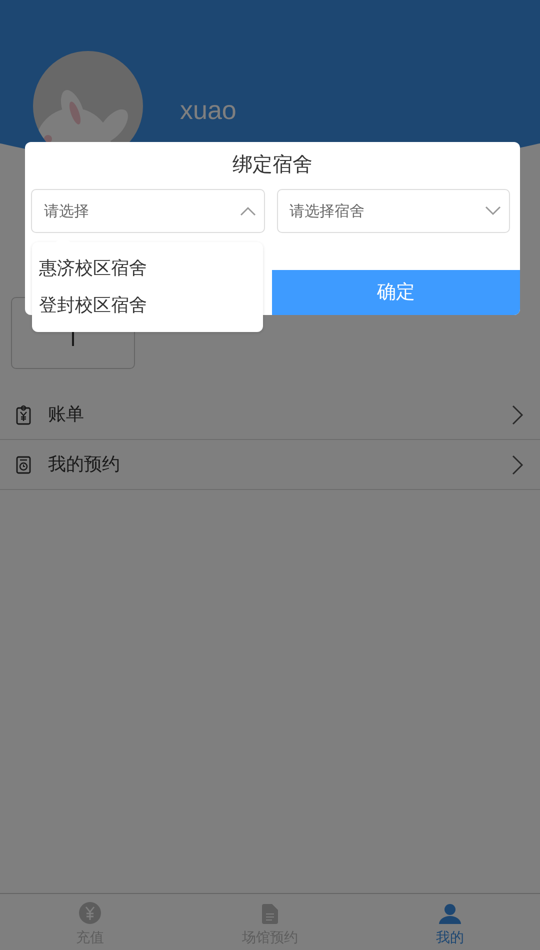 The width and height of the screenshot is (540, 950). I want to click on bill-icon, so click(23, 414).